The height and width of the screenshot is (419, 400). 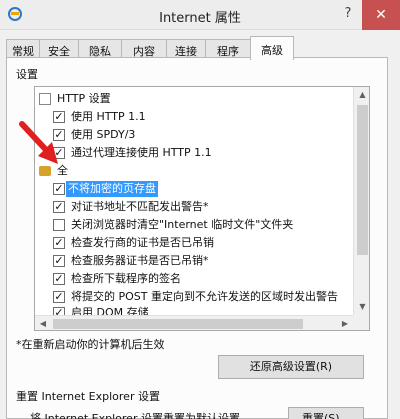 I want to click on settings-group-label: 设置, so click(x=27, y=74).